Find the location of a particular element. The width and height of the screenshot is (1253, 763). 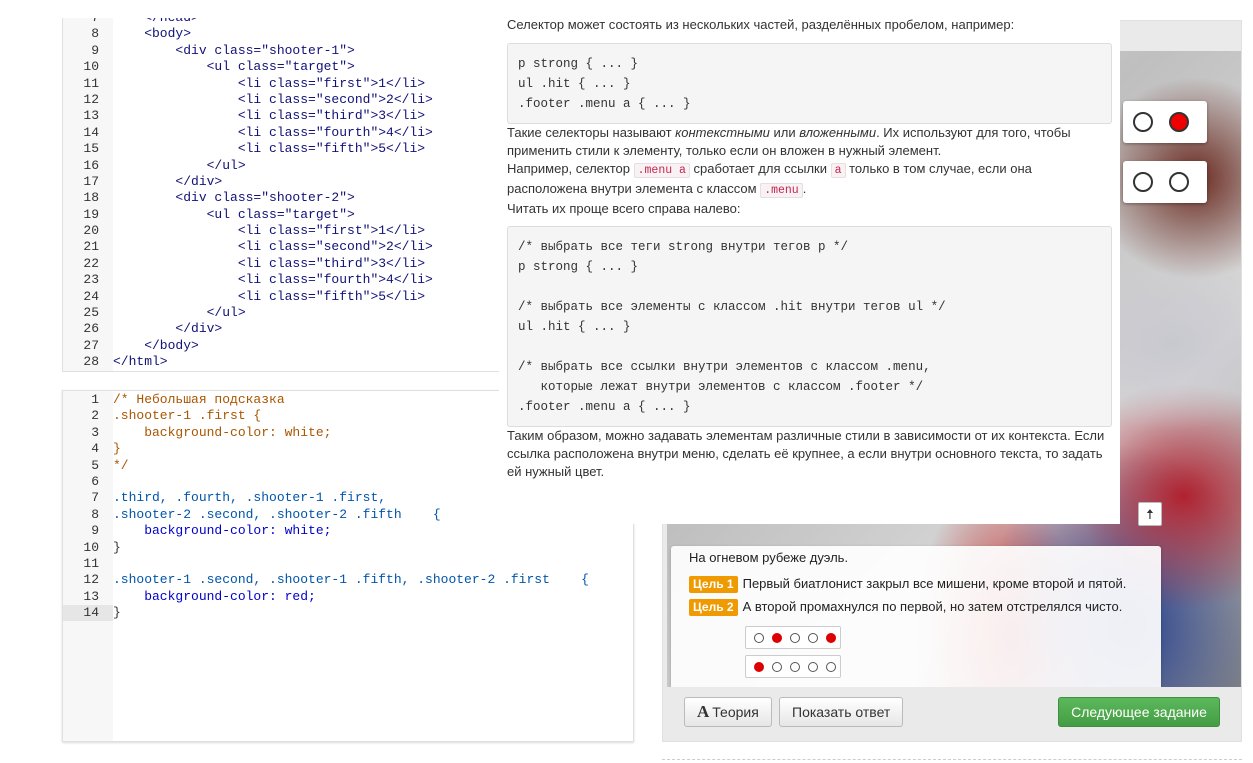

shooter-1-target is located at coordinates (1165, 122).